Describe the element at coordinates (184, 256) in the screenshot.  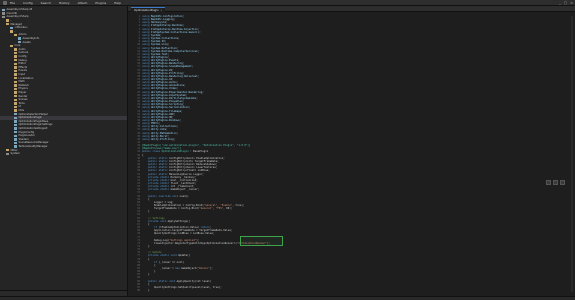
I see `code-token: Update()` at that location.